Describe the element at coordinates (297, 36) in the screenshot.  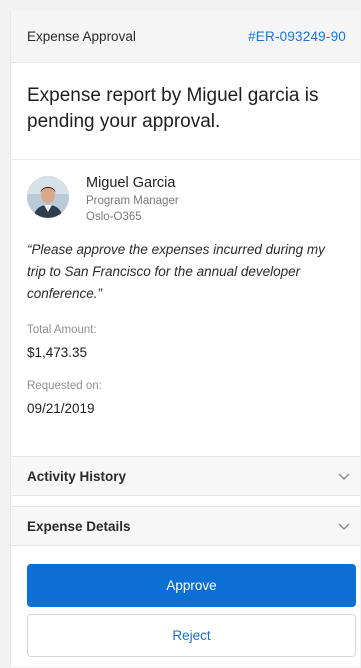
I see `report-id-link: #ER-093249-90` at that location.